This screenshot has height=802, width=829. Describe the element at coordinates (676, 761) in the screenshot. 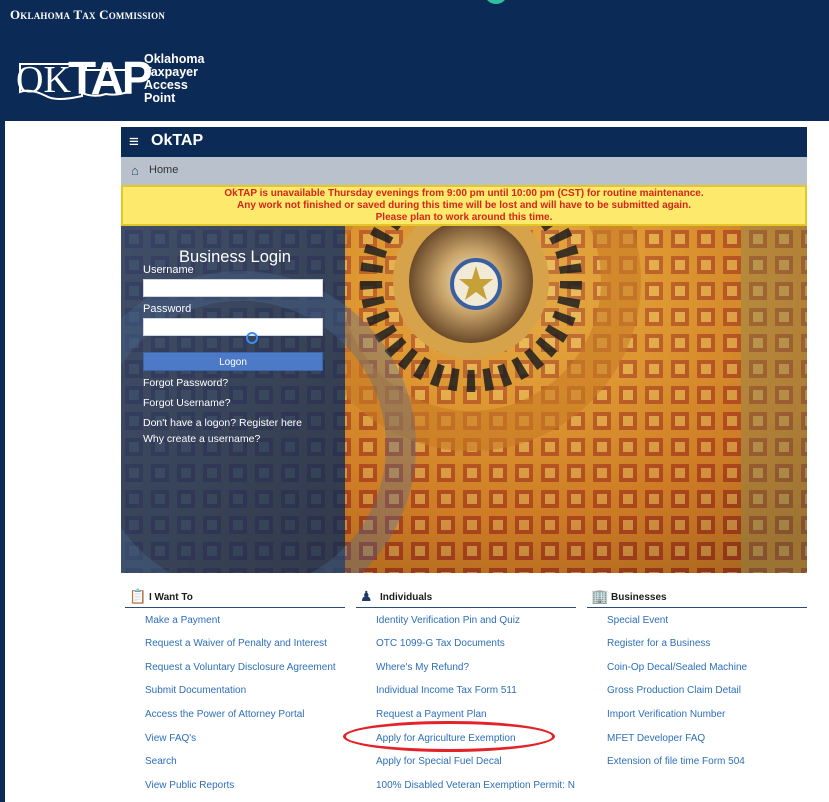

I see `link-form-504: Extension of file time Form 504` at that location.